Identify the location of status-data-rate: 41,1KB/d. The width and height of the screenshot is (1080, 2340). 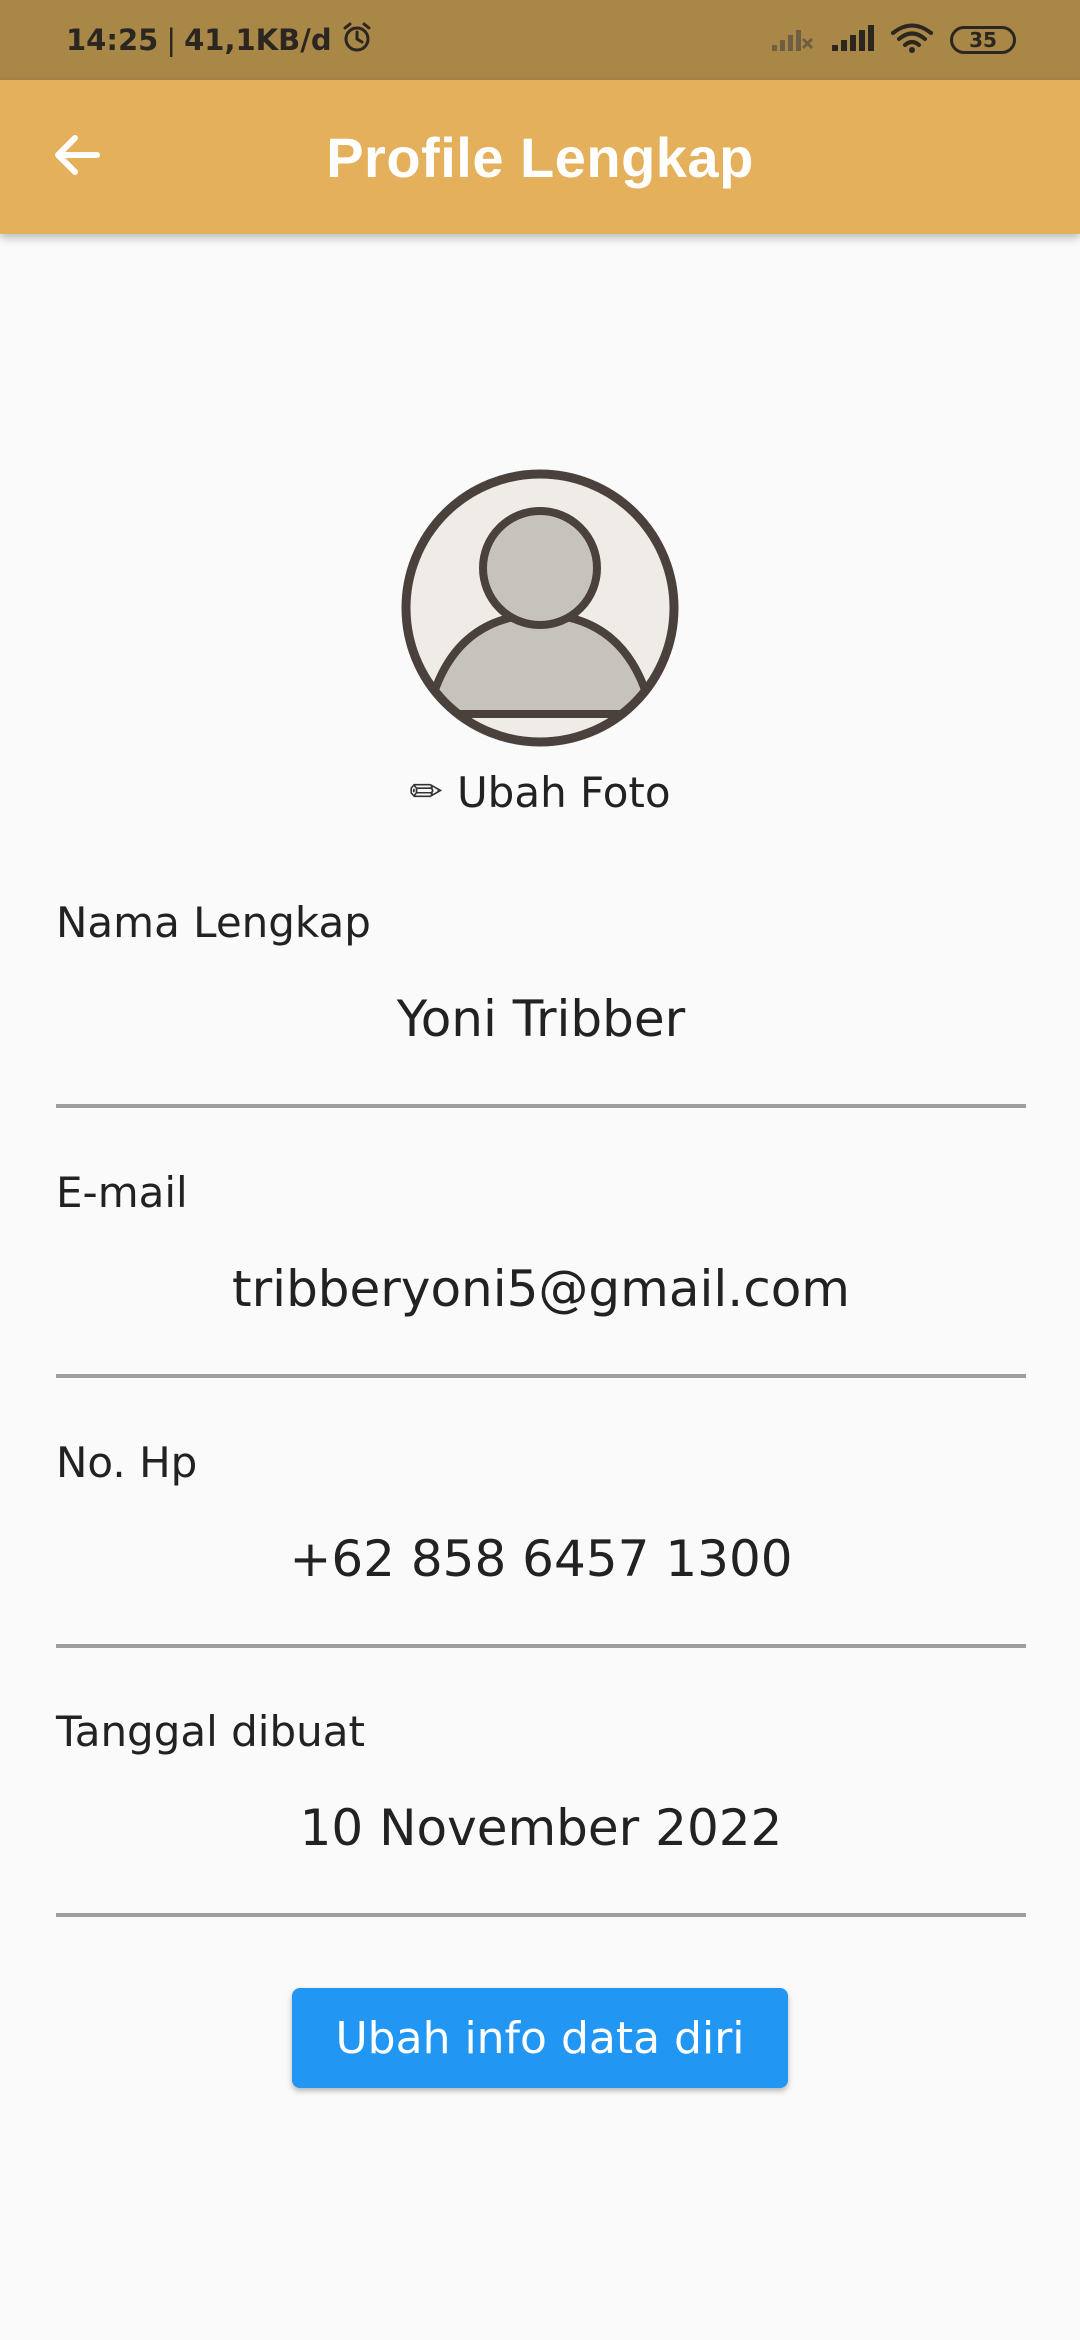
(258, 40).